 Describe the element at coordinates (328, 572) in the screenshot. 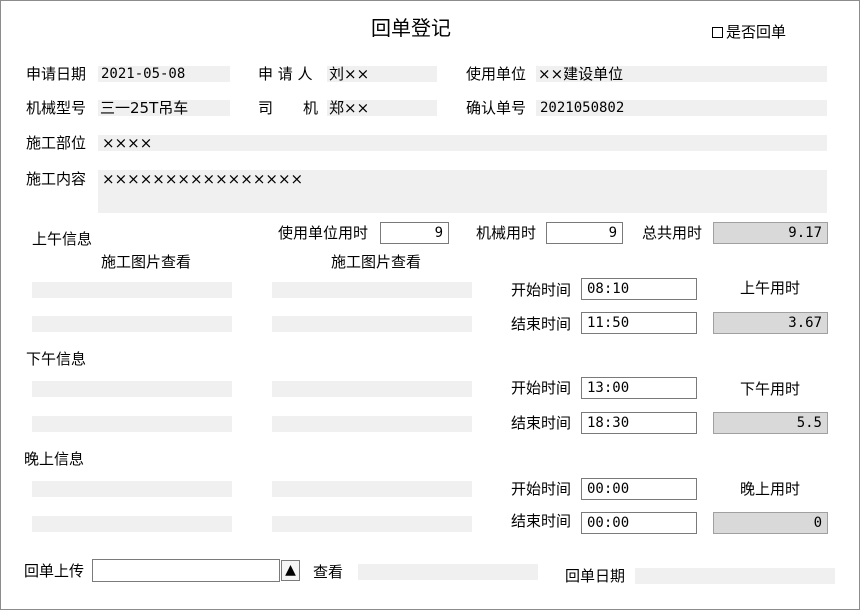

I see `view-link: 查看` at that location.